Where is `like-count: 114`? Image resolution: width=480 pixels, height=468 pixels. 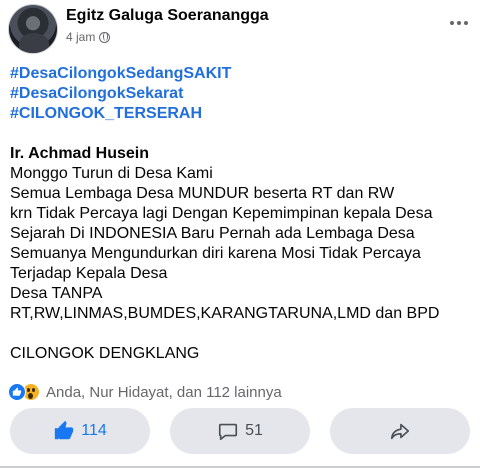
like-count: 114 is located at coordinates (94, 430).